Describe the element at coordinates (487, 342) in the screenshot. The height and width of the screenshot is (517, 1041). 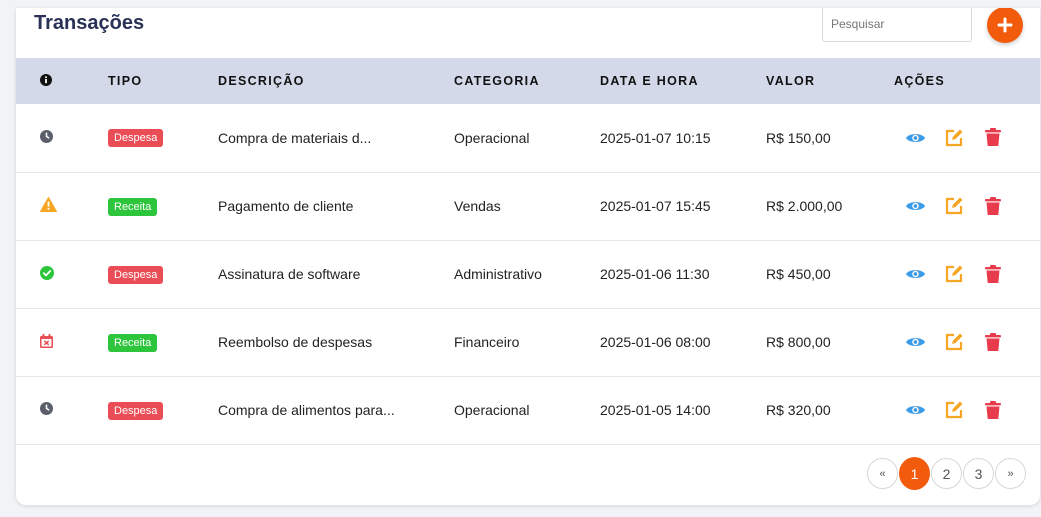
I see `categoria-cell: Financeiro` at that location.